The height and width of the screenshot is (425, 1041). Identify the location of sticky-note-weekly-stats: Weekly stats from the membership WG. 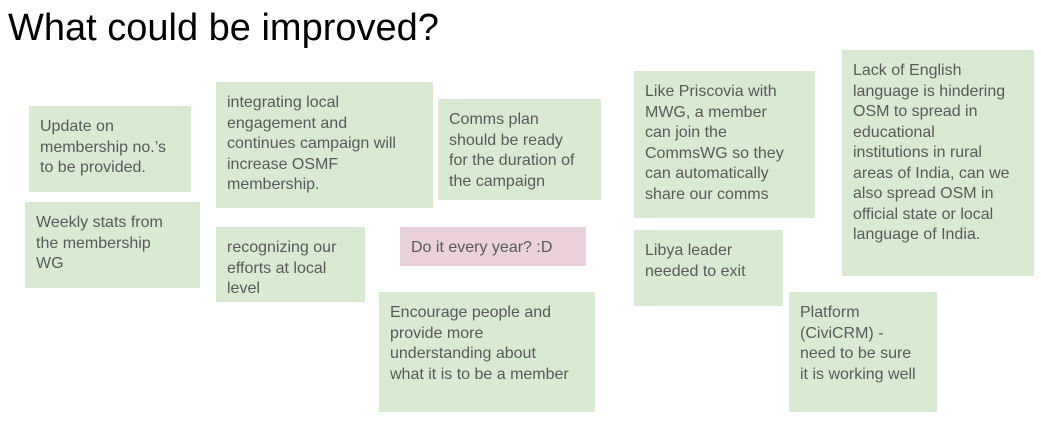
(112, 245).